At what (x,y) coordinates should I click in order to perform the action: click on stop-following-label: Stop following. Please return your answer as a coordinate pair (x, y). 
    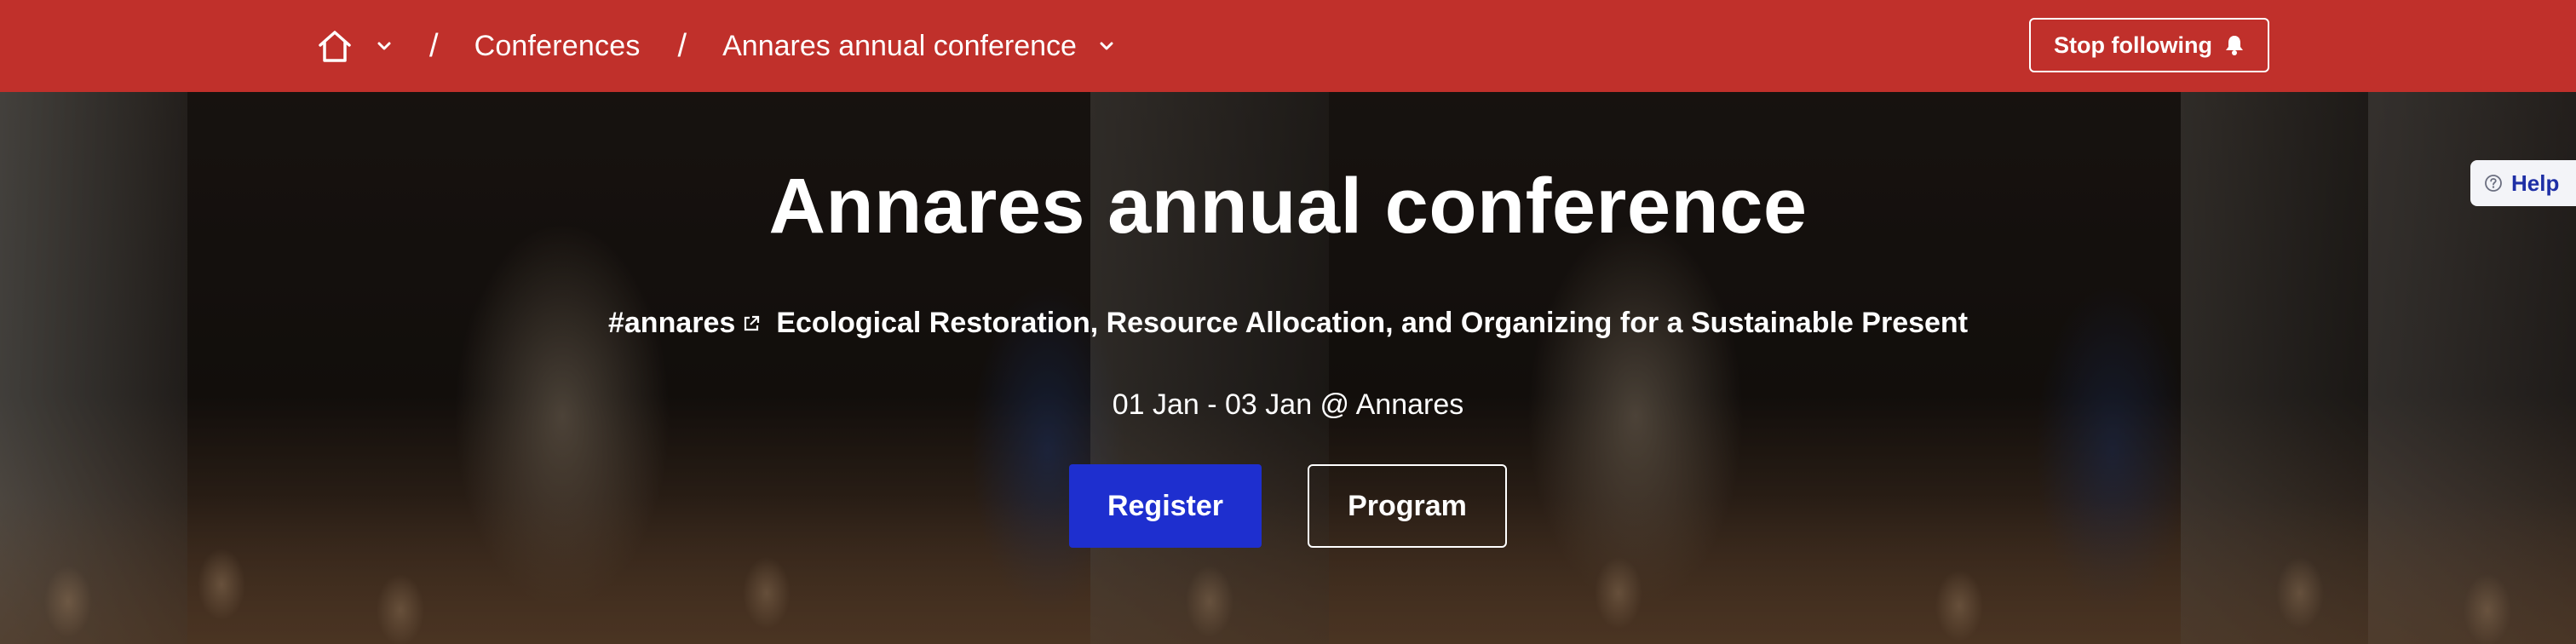
    Looking at the image, I should click on (2133, 45).